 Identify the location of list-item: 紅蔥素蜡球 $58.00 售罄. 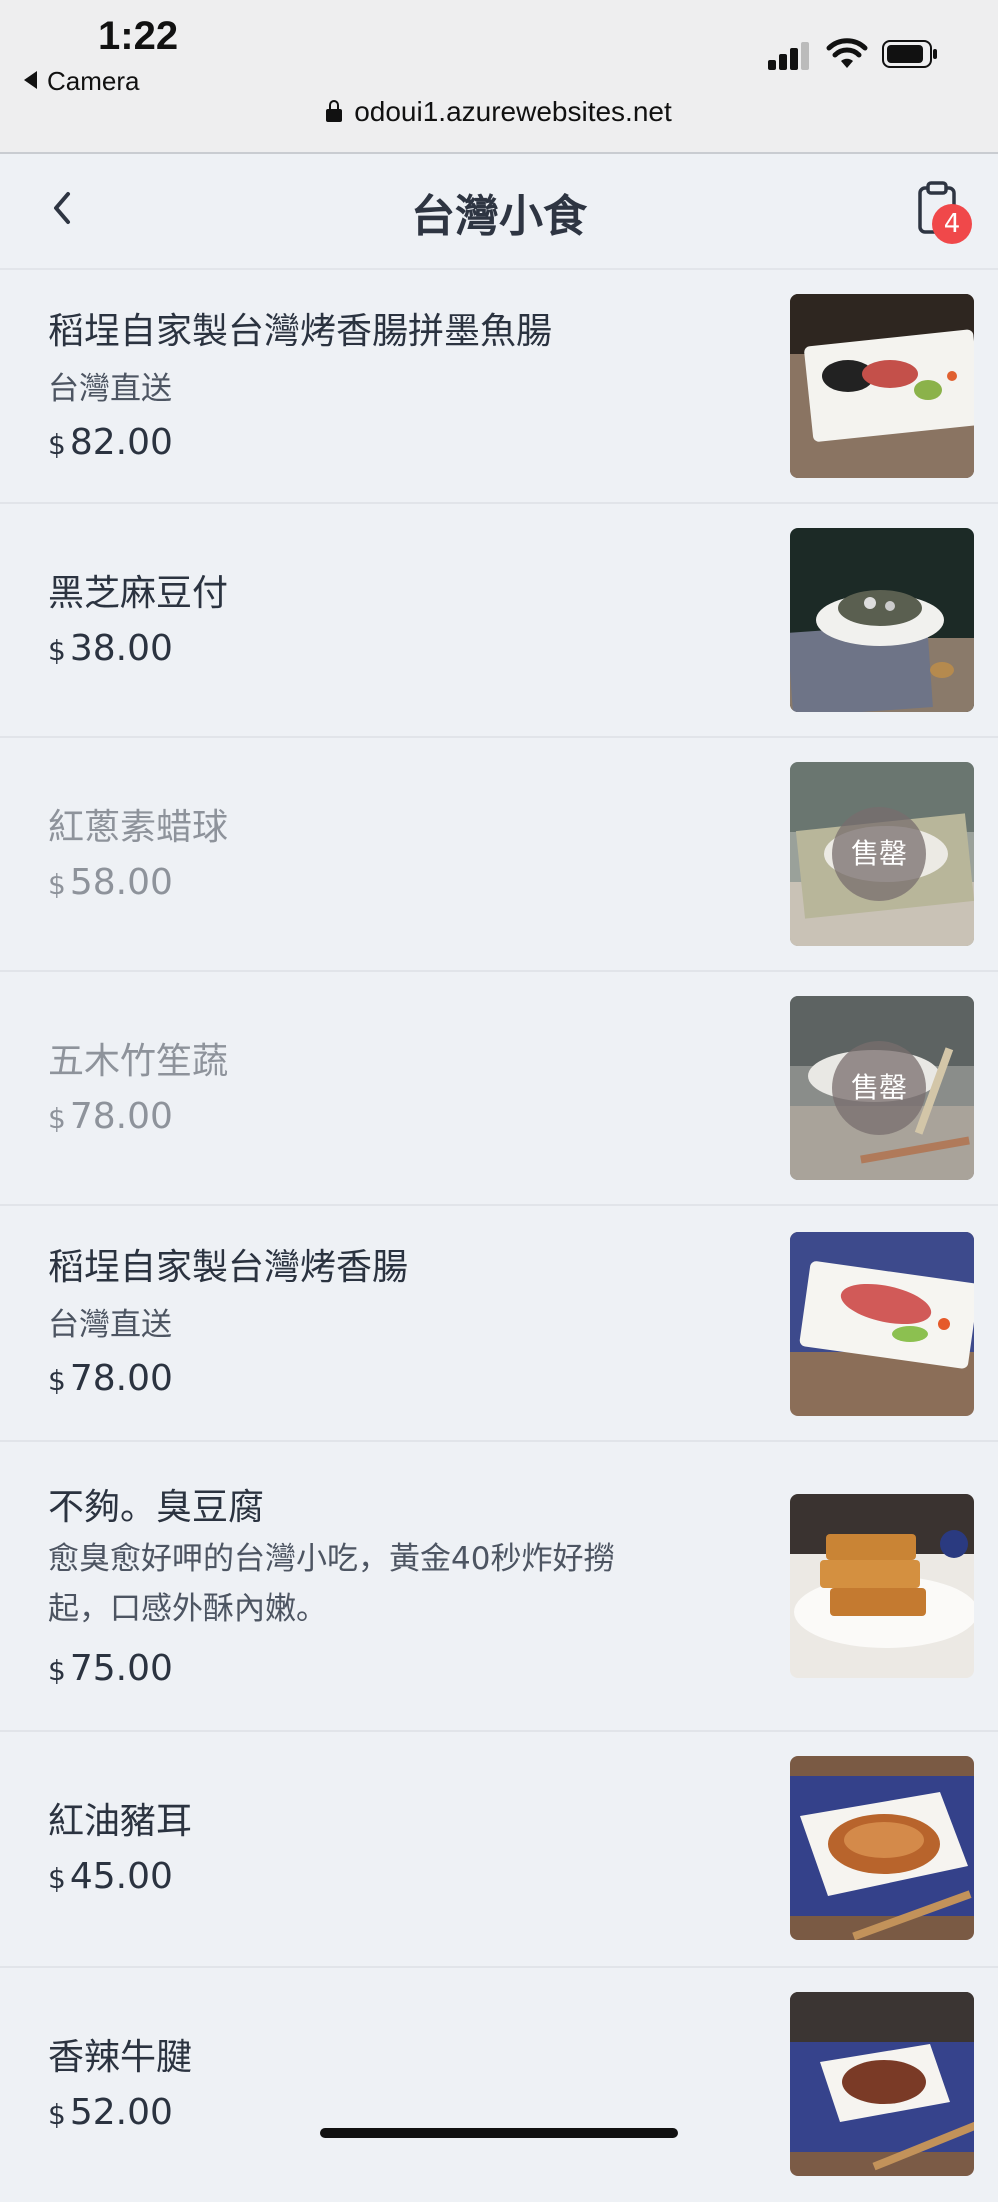
(499, 855).